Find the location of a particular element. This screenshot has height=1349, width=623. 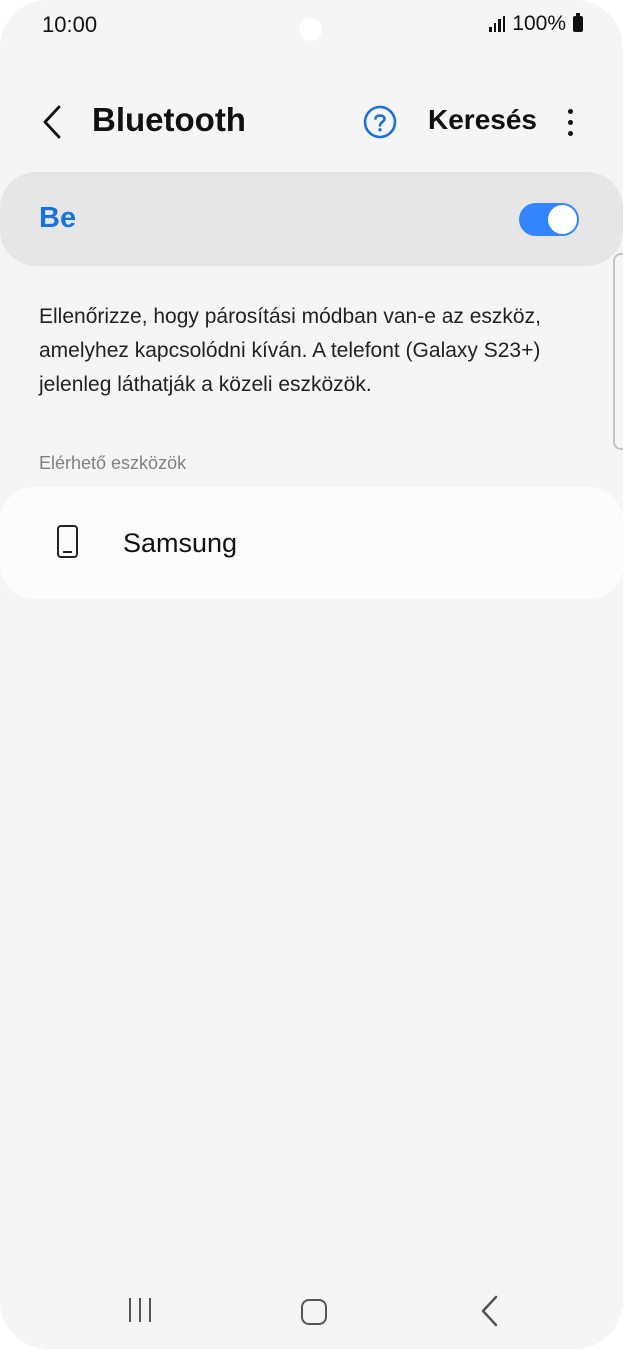

back-button is located at coordinates (52, 122).